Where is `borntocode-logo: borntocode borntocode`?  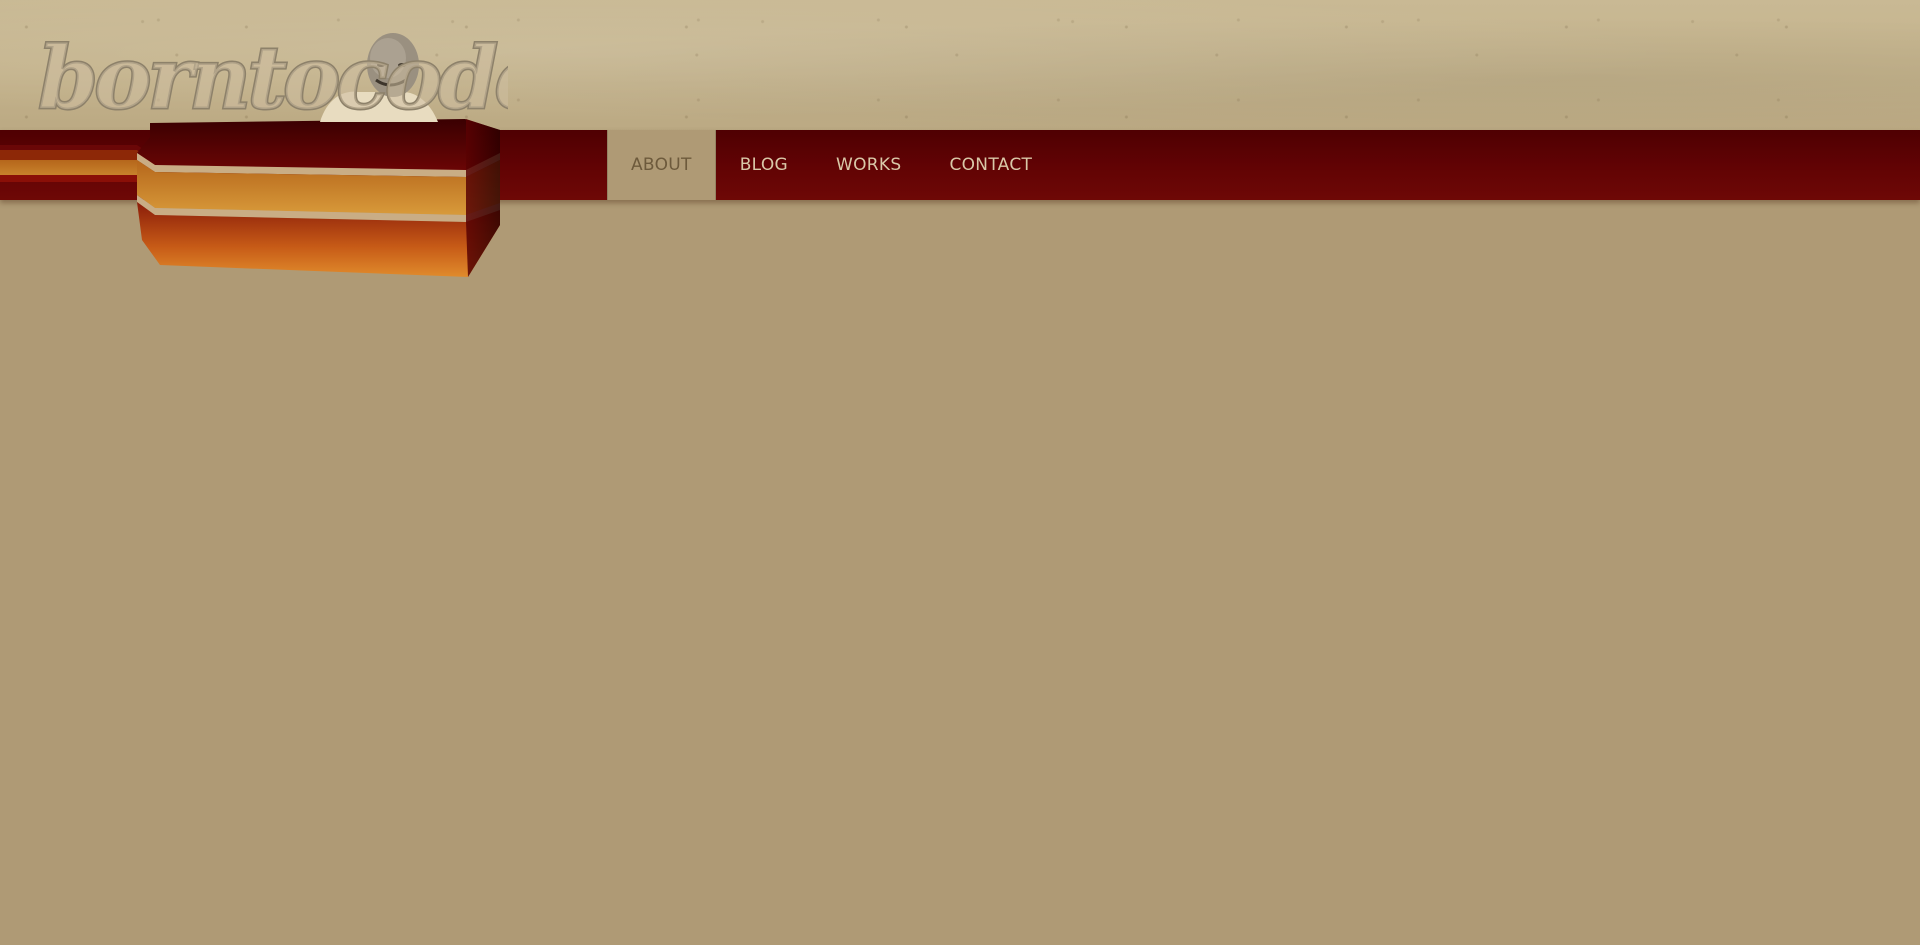
borntocode-logo: borntocode borntocode is located at coordinates (273, 79).